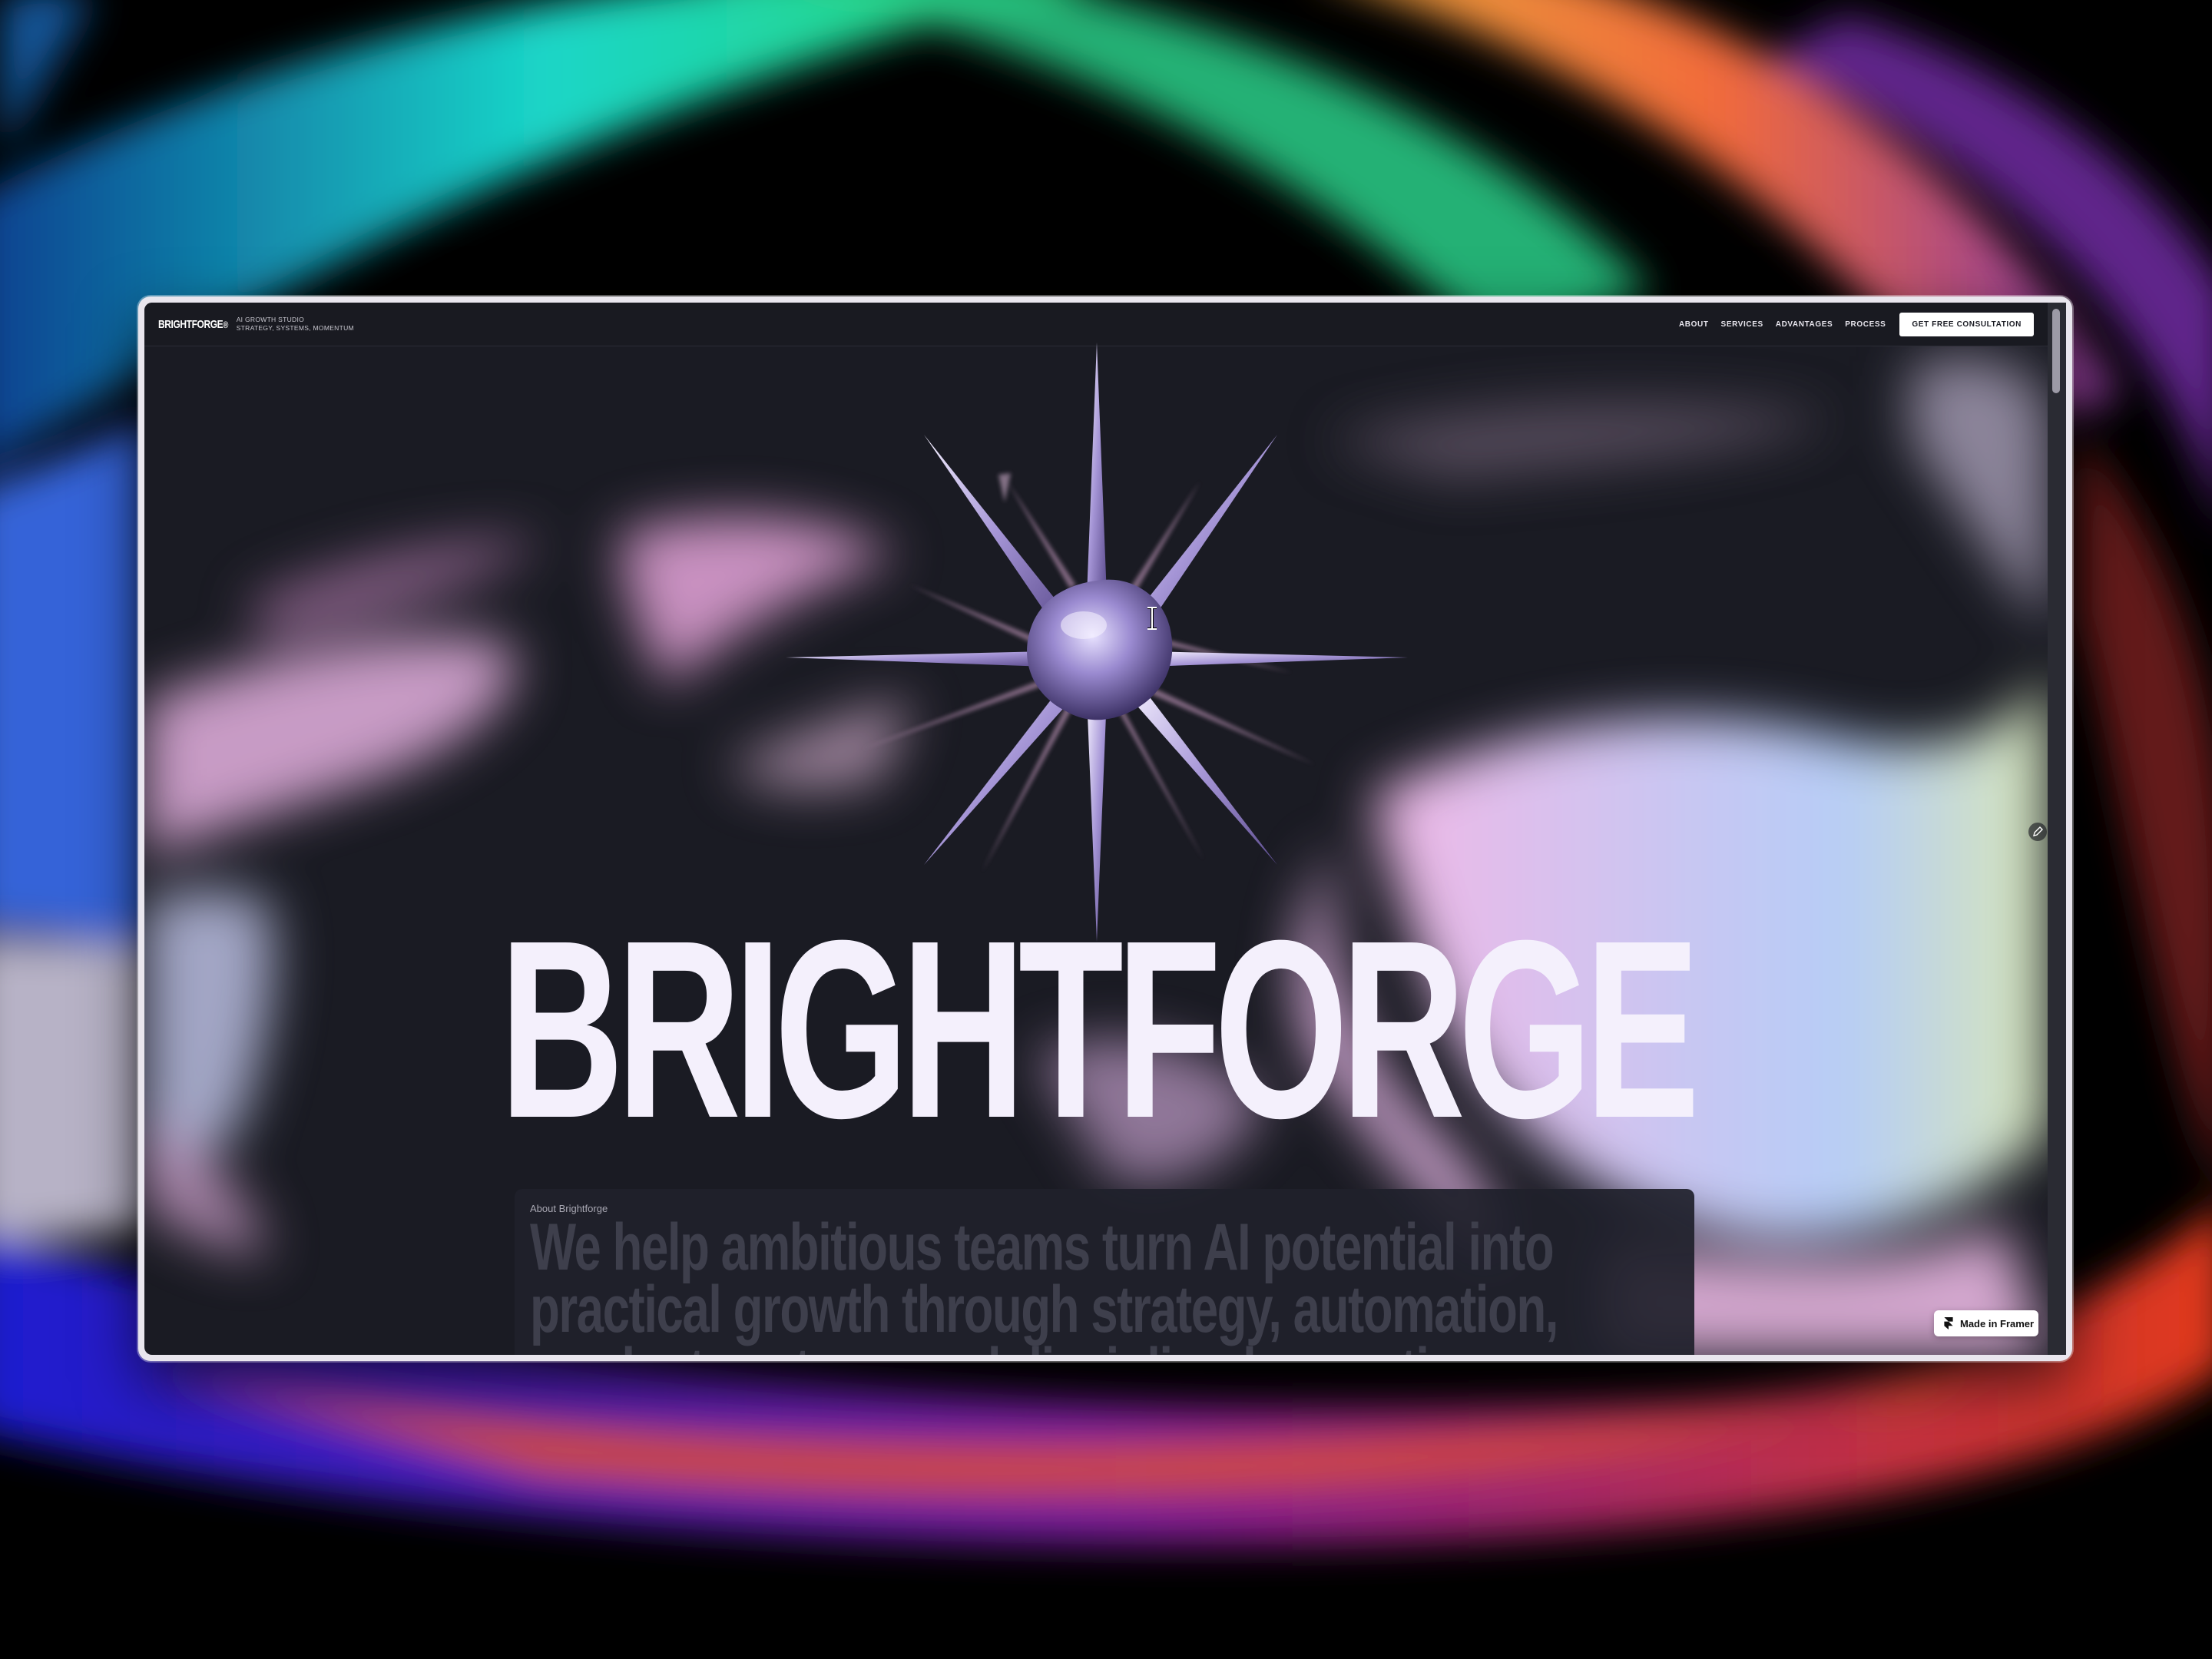 The height and width of the screenshot is (1659, 2212). Describe the element at coordinates (2056, 351) in the screenshot. I see `scrollbar-thumb` at that location.